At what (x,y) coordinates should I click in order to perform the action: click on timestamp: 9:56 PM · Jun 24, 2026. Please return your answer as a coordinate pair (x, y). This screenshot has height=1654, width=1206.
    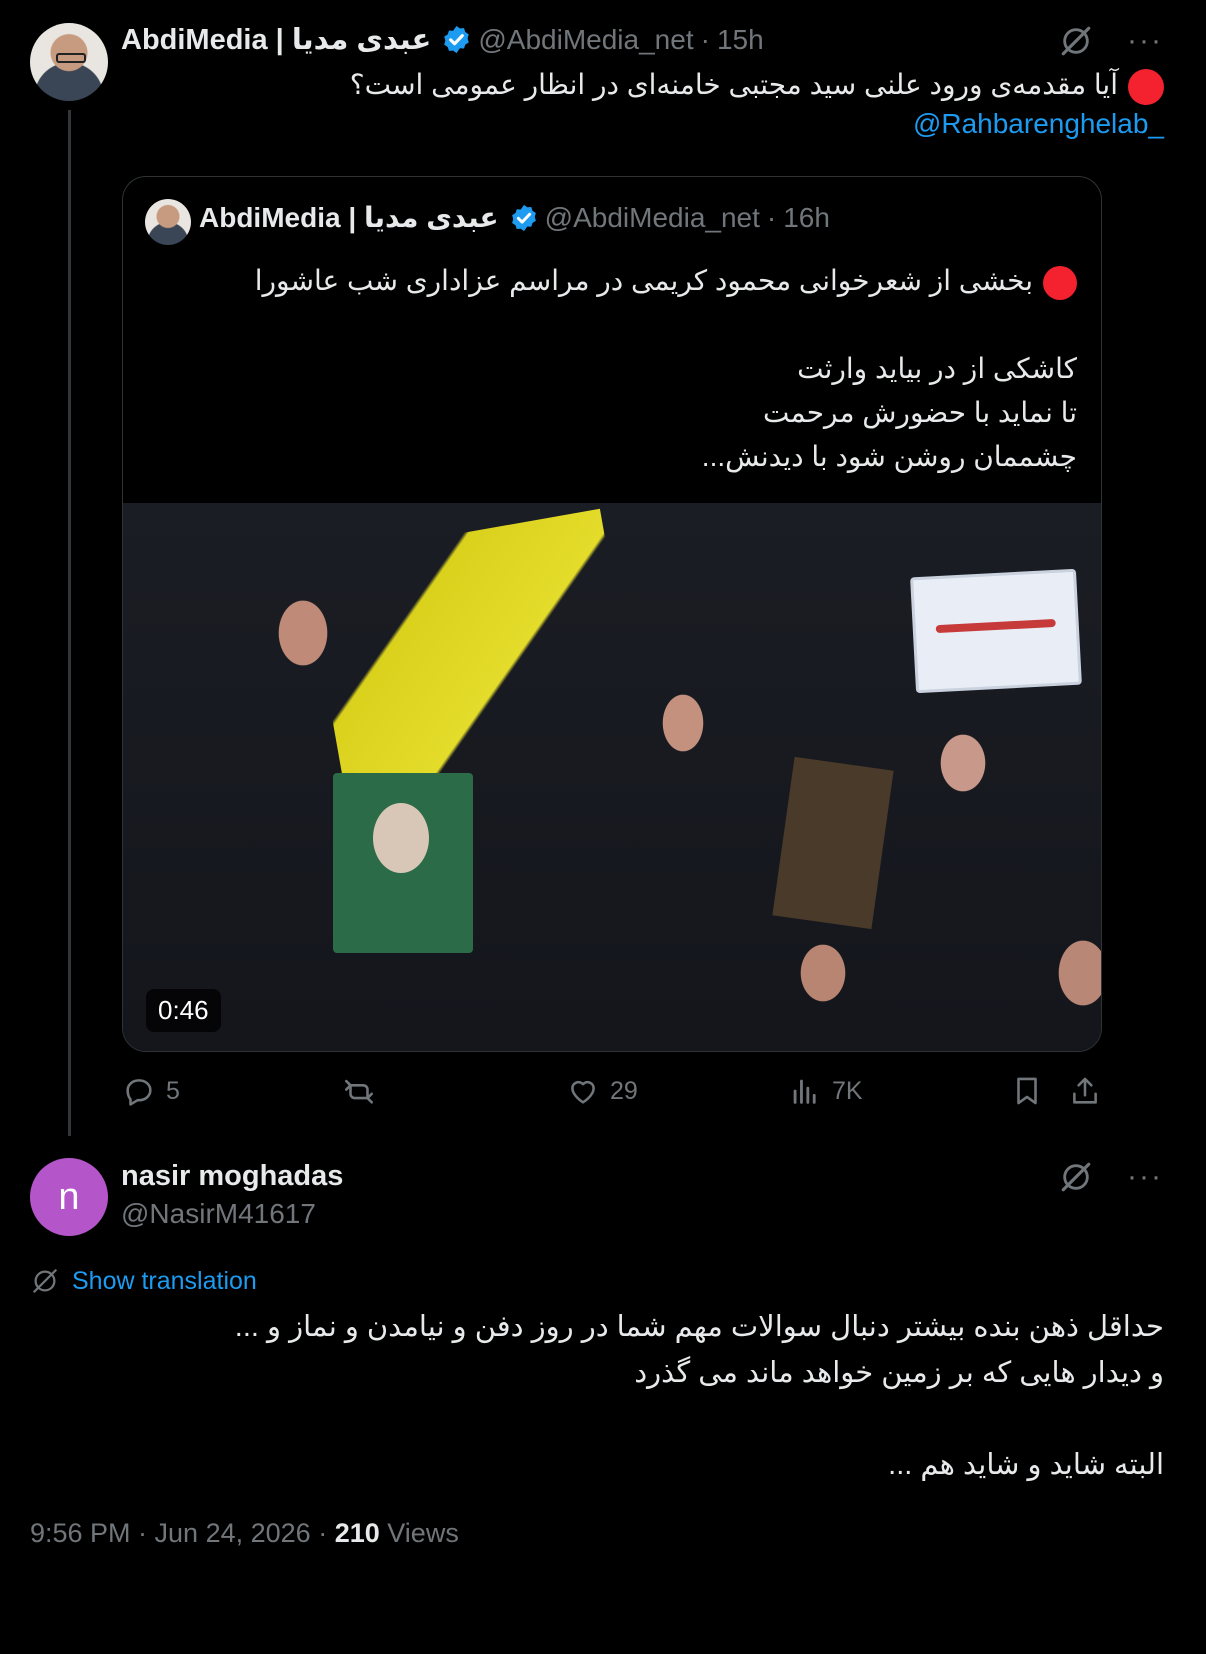
    Looking at the image, I should click on (170, 1533).